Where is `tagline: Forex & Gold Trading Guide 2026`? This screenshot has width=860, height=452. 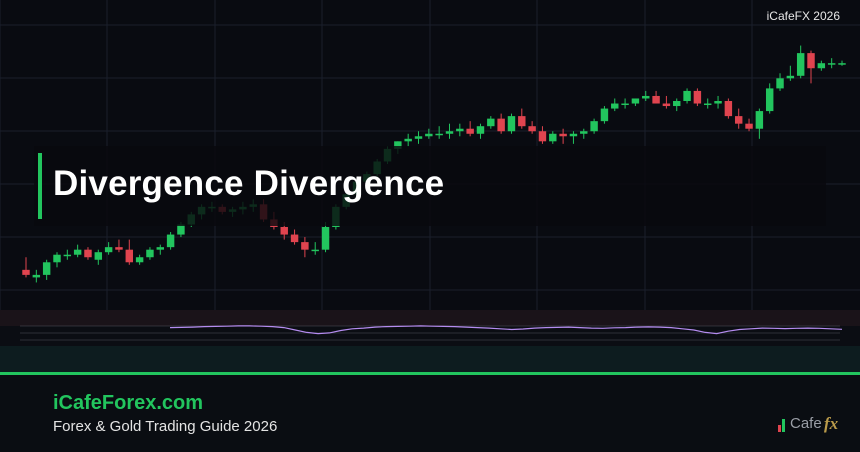 tagline: Forex & Gold Trading Guide 2026 is located at coordinates (165, 426).